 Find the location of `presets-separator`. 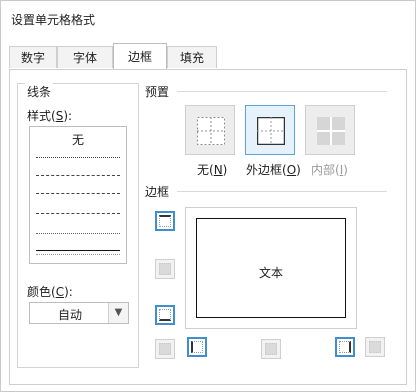

presets-separator is located at coordinates (282, 91).